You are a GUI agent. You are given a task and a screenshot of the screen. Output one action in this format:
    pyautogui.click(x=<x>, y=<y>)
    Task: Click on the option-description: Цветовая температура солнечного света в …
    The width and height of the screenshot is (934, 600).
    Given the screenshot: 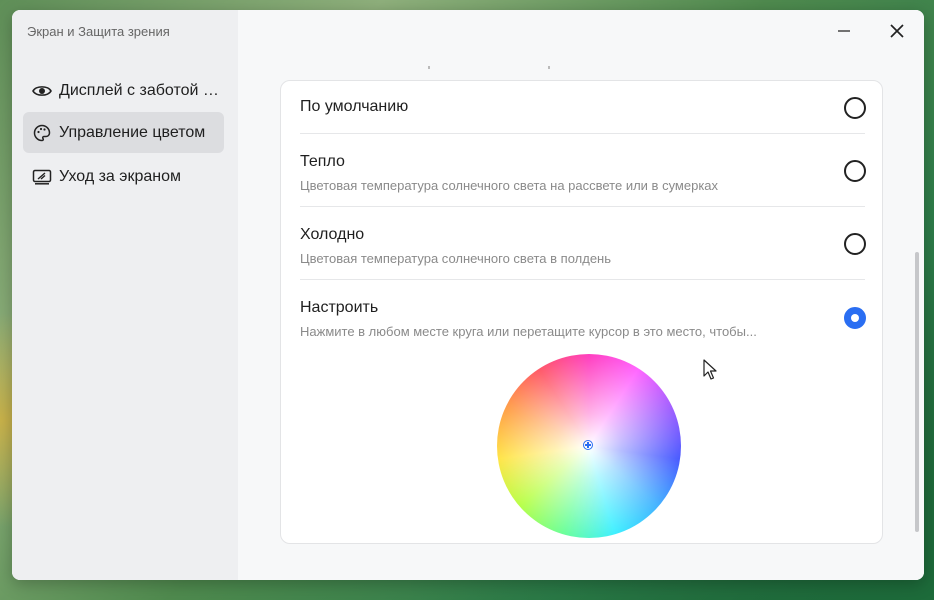 What is the action you would take?
    pyautogui.click(x=455, y=258)
    